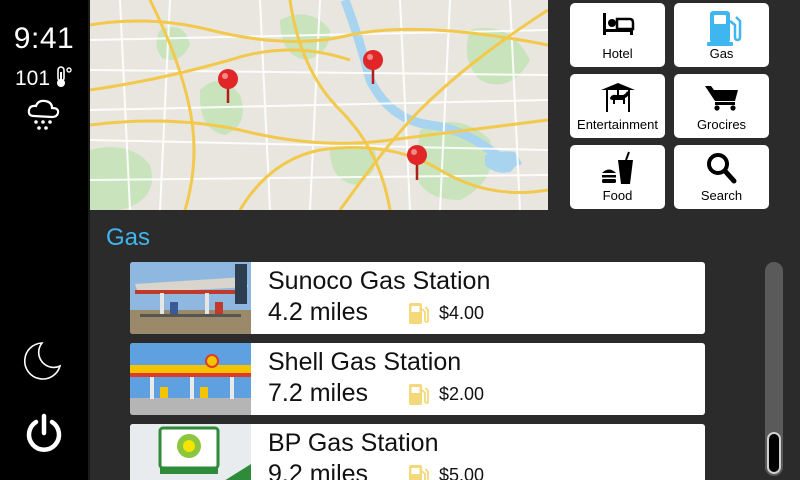 The height and width of the screenshot is (480, 800). I want to click on scrollbar-thumb, so click(774, 453).